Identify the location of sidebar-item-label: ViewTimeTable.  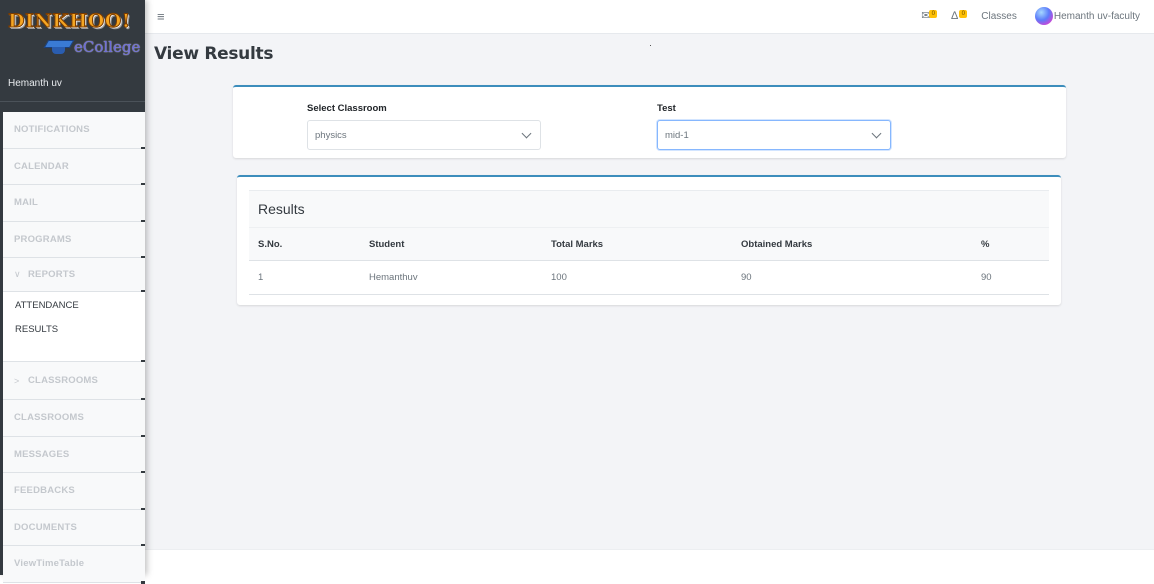
(49, 564).